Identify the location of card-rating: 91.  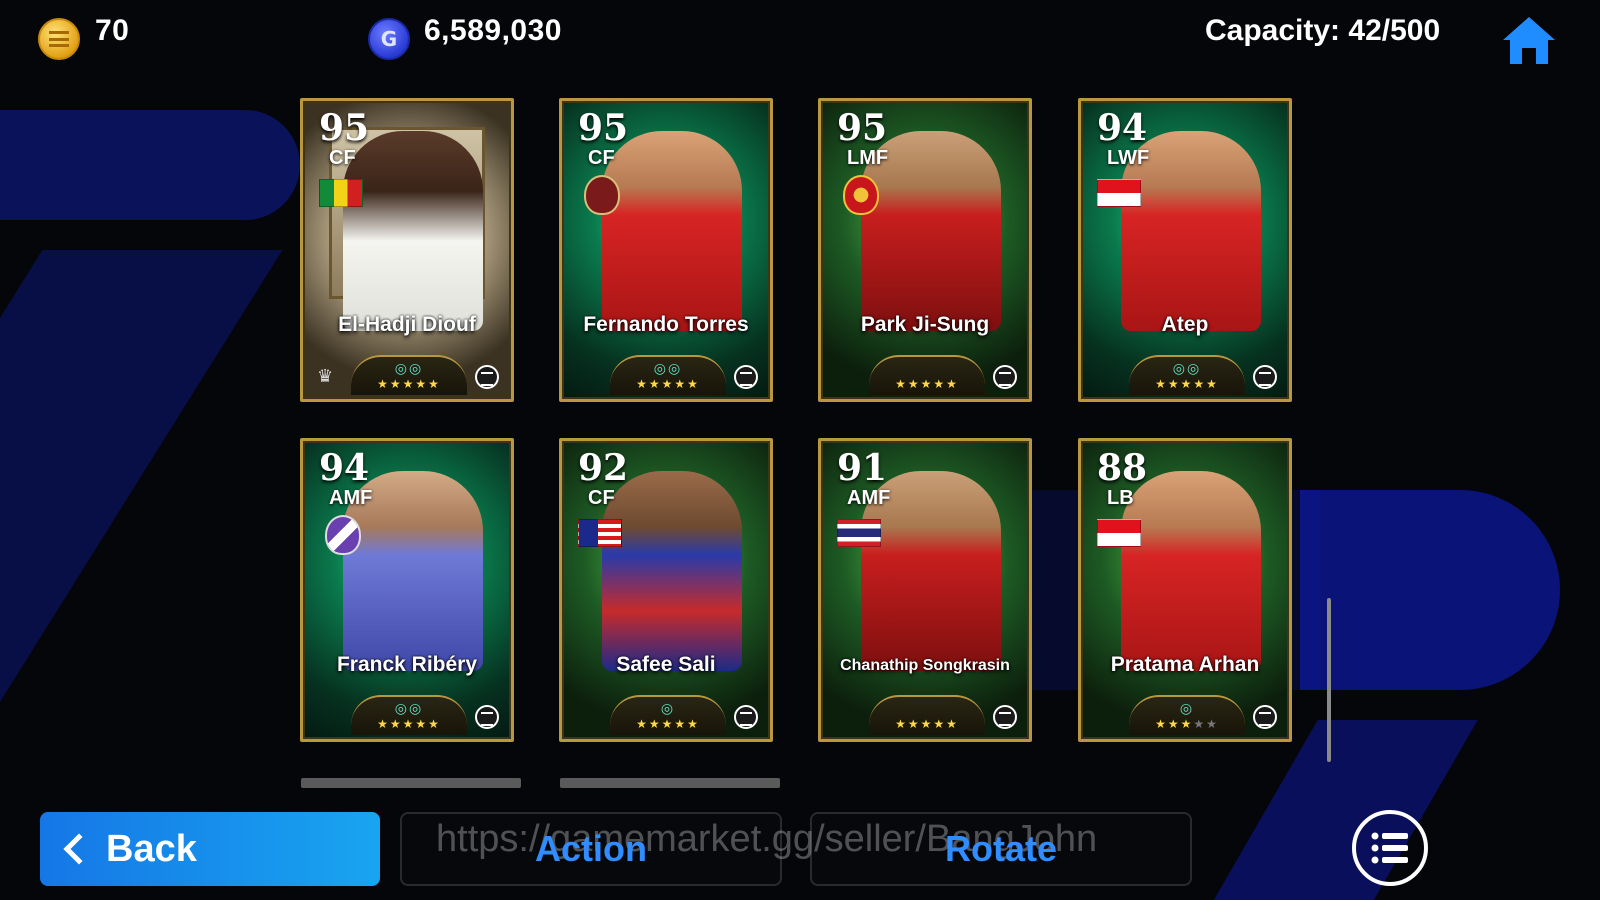
(862, 468).